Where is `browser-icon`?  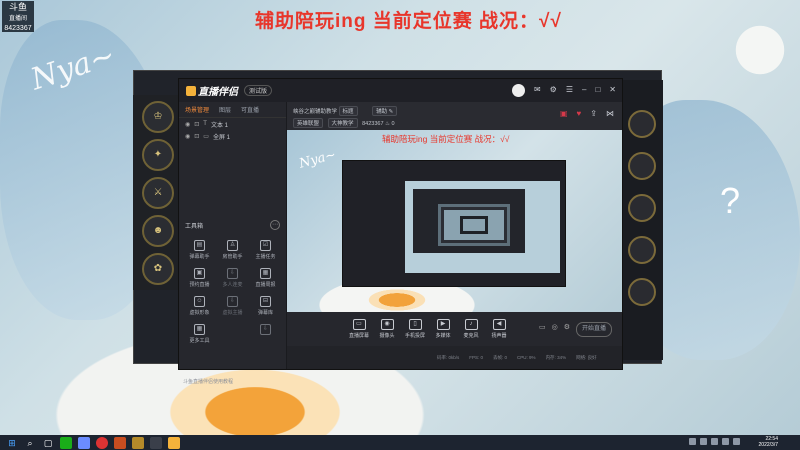 browser-icon is located at coordinates (102, 442).